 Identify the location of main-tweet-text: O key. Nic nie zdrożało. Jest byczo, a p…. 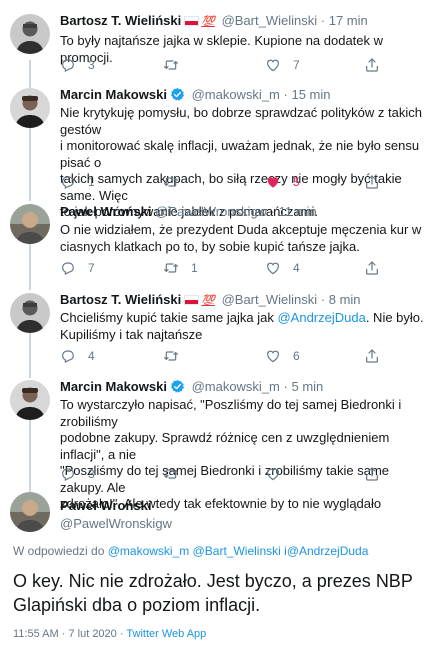
(213, 593).